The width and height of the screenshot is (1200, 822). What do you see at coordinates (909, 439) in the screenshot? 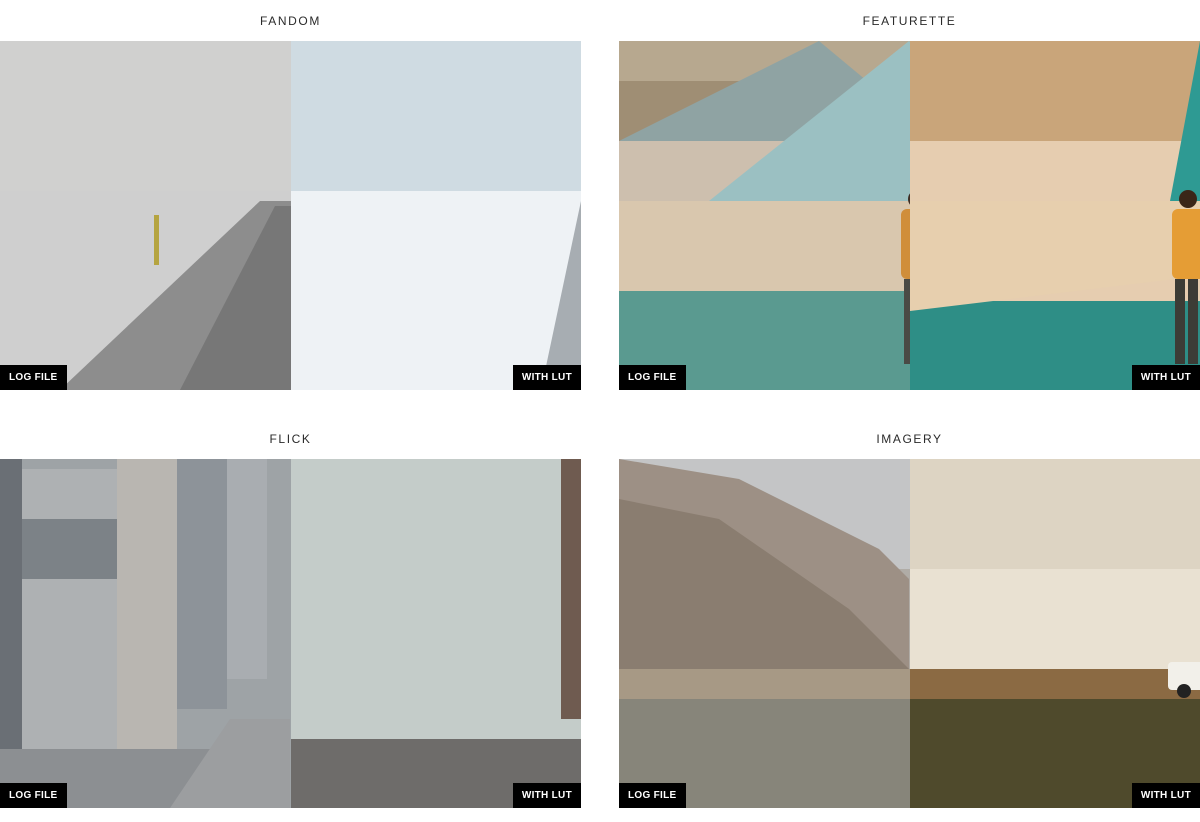
I see `card-title: IMAGERY` at bounding box center [909, 439].